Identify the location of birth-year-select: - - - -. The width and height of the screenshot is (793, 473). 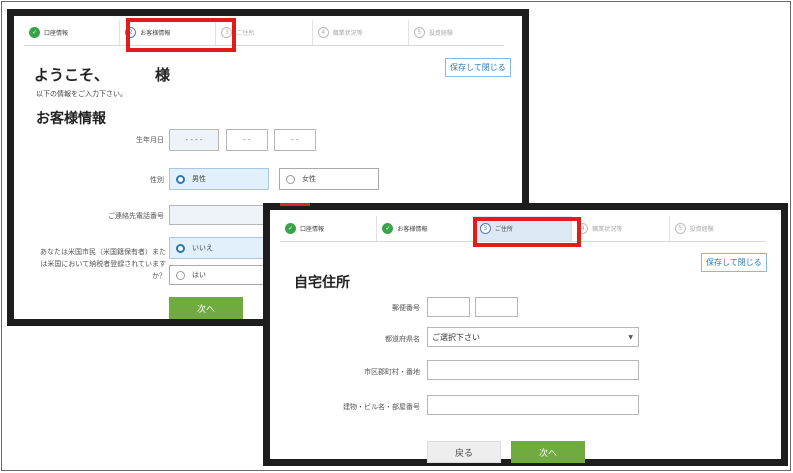
(194, 140).